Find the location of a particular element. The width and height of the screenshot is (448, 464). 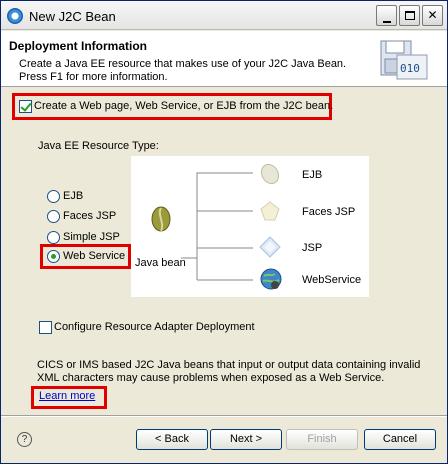

radio-ejb is located at coordinates (53, 196).